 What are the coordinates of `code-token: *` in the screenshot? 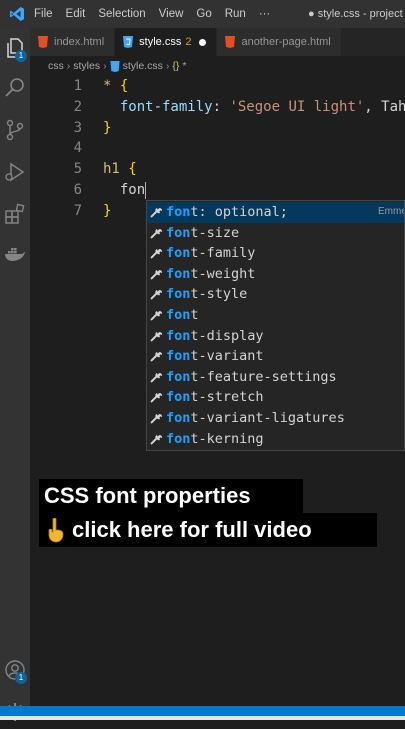 It's located at (111, 86).